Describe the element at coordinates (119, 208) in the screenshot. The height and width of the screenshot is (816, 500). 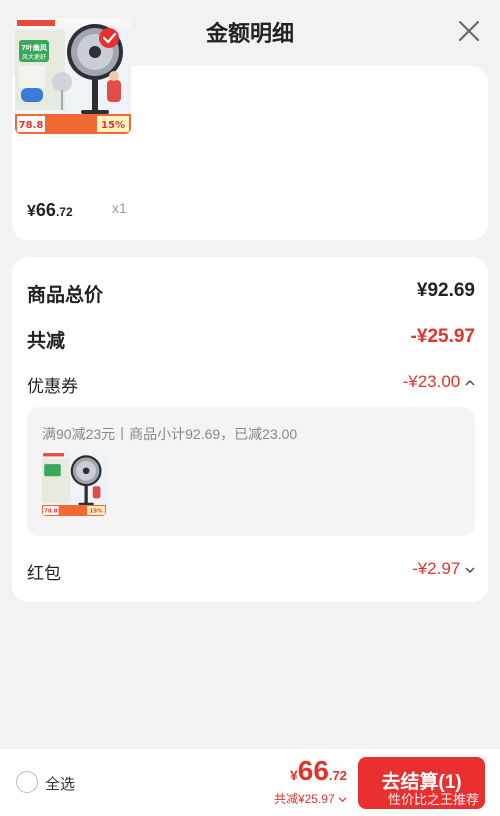
I see `product-quantity: x1` at that location.